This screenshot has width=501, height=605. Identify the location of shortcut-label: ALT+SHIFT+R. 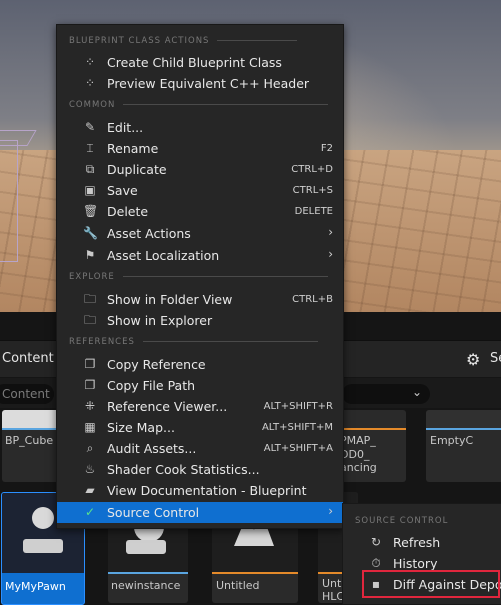
(298, 406).